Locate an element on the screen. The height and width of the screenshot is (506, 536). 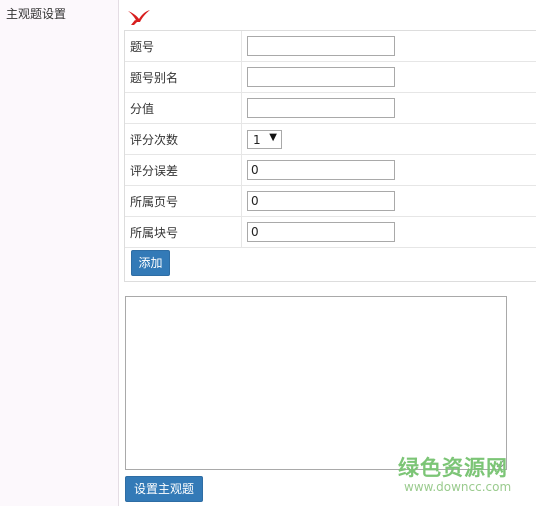
sidebar-title: 主观题设置 is located at coordinates (36, 13).